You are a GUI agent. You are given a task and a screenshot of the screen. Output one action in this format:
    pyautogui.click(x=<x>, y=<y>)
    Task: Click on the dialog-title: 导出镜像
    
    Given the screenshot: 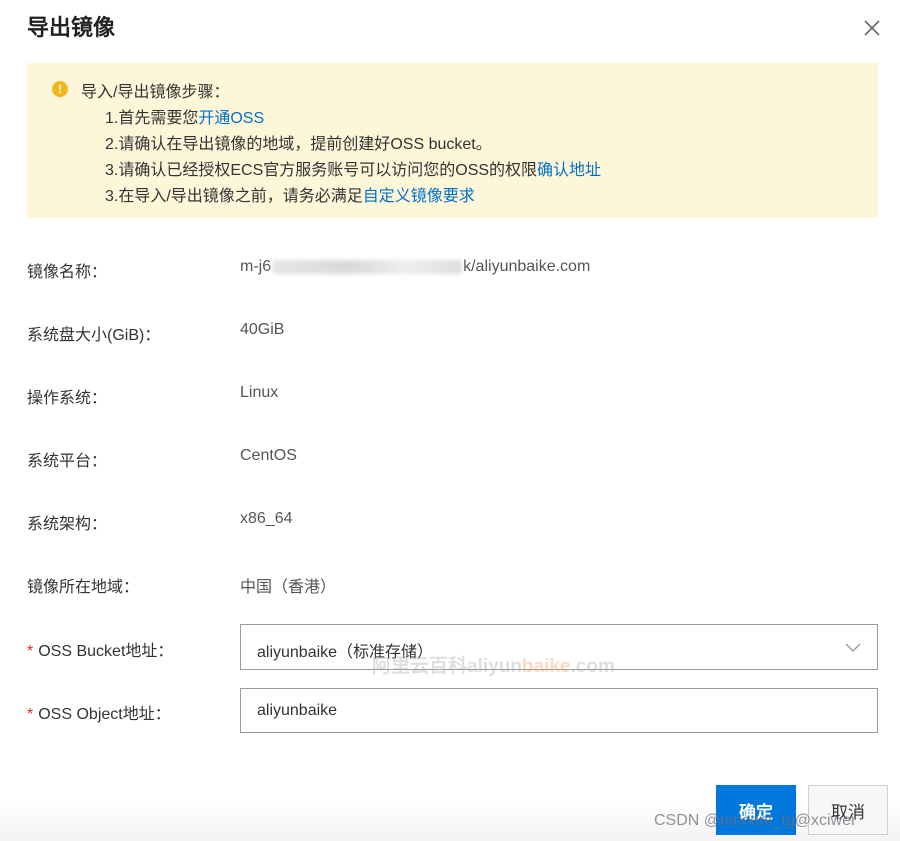 What is the action you would take?
    pyautogui.click(x=71, y=27)
    